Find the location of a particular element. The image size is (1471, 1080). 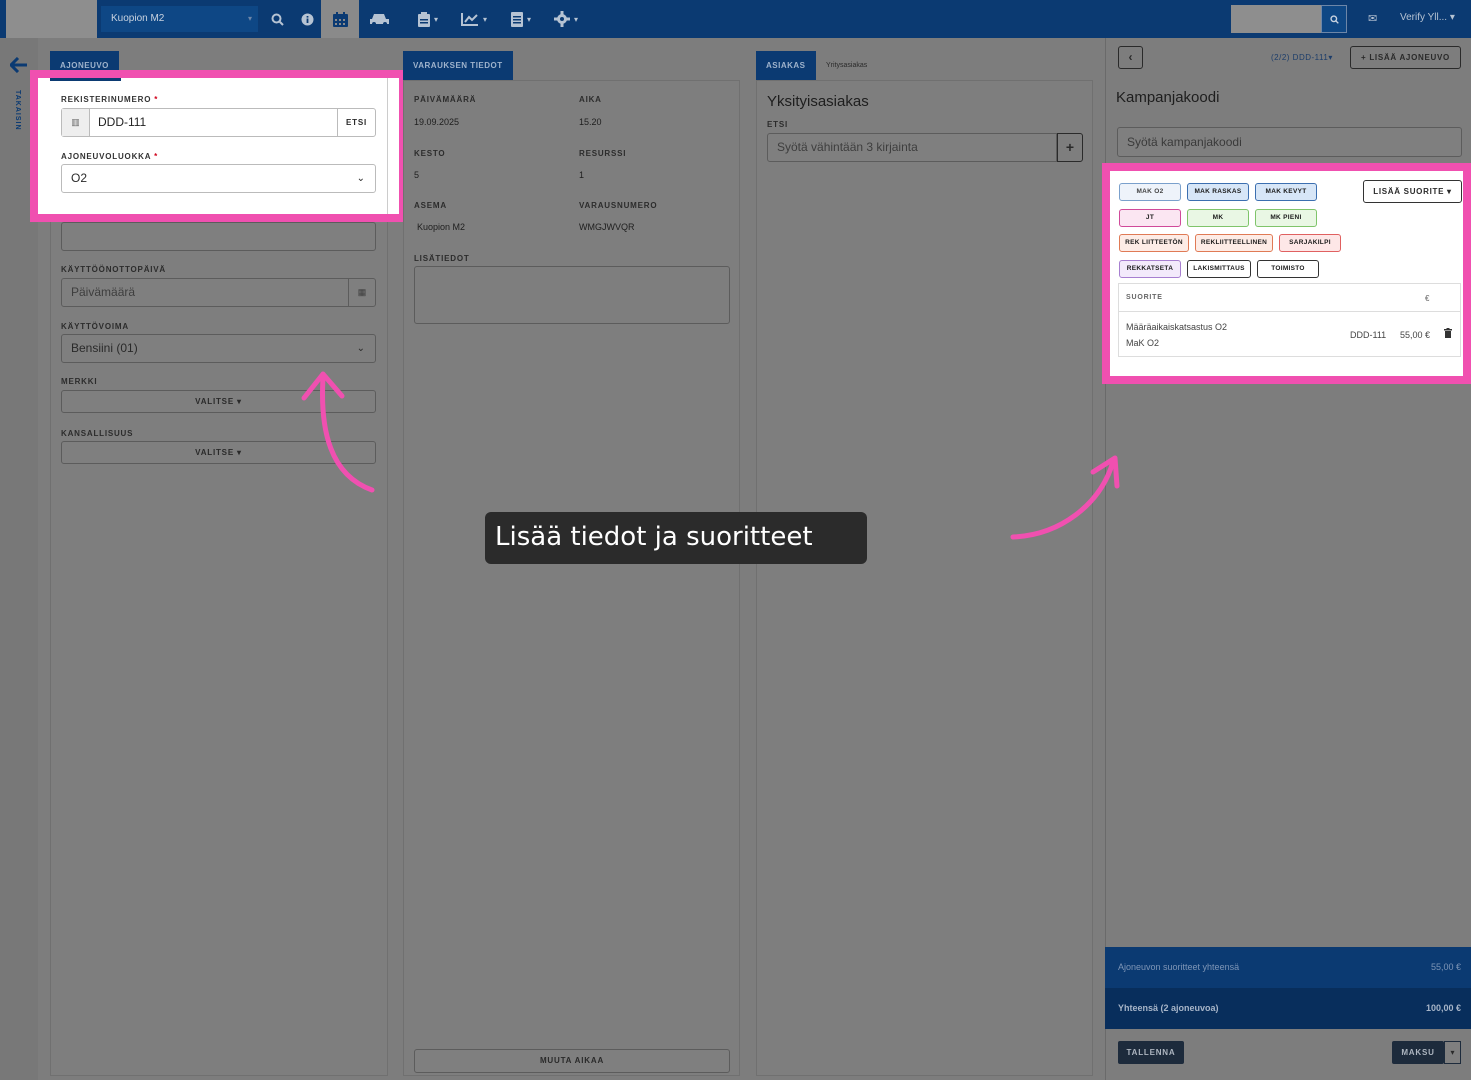

vehicle-total-label: Ajoneuvon suoritteet yhteensä is located at coordinates (1179, 967).